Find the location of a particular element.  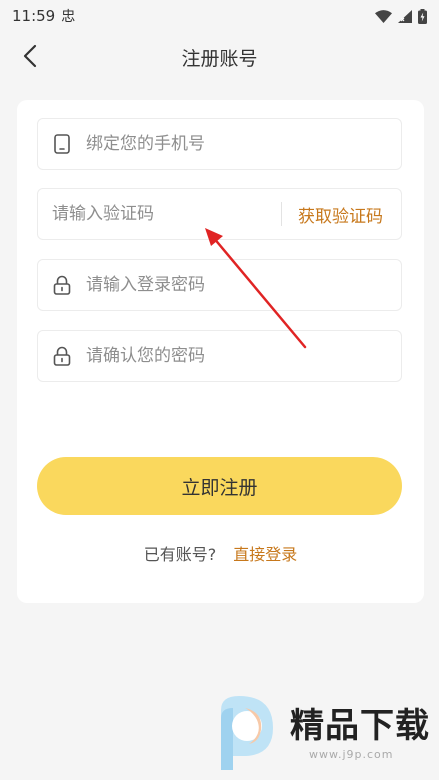

watermark: 精品下载 www.j9p.com is located at coordinates (320, 732).